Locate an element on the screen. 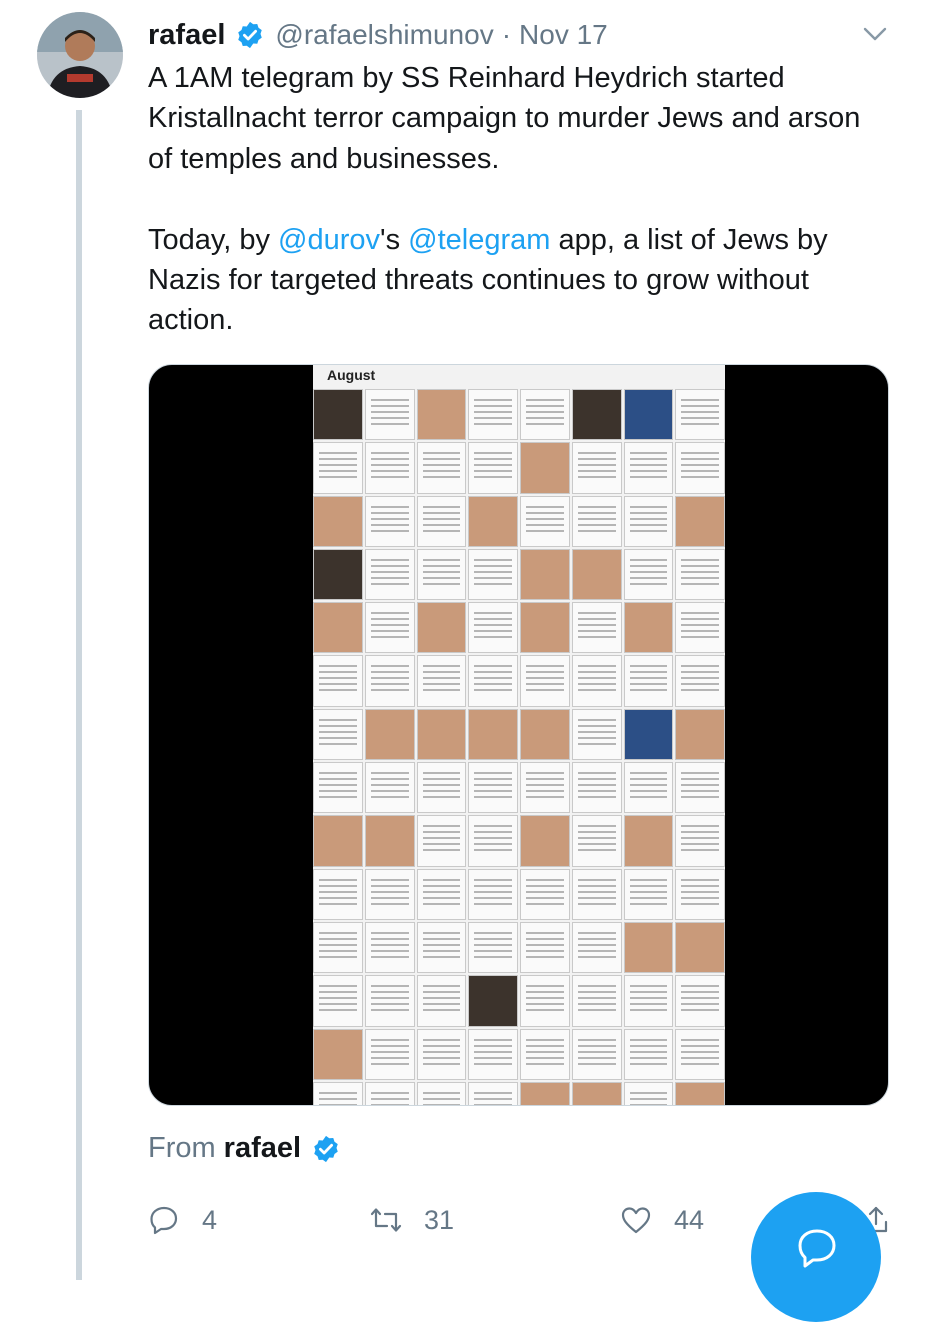  like-count: 44 is located at coordinates (689, 1219).